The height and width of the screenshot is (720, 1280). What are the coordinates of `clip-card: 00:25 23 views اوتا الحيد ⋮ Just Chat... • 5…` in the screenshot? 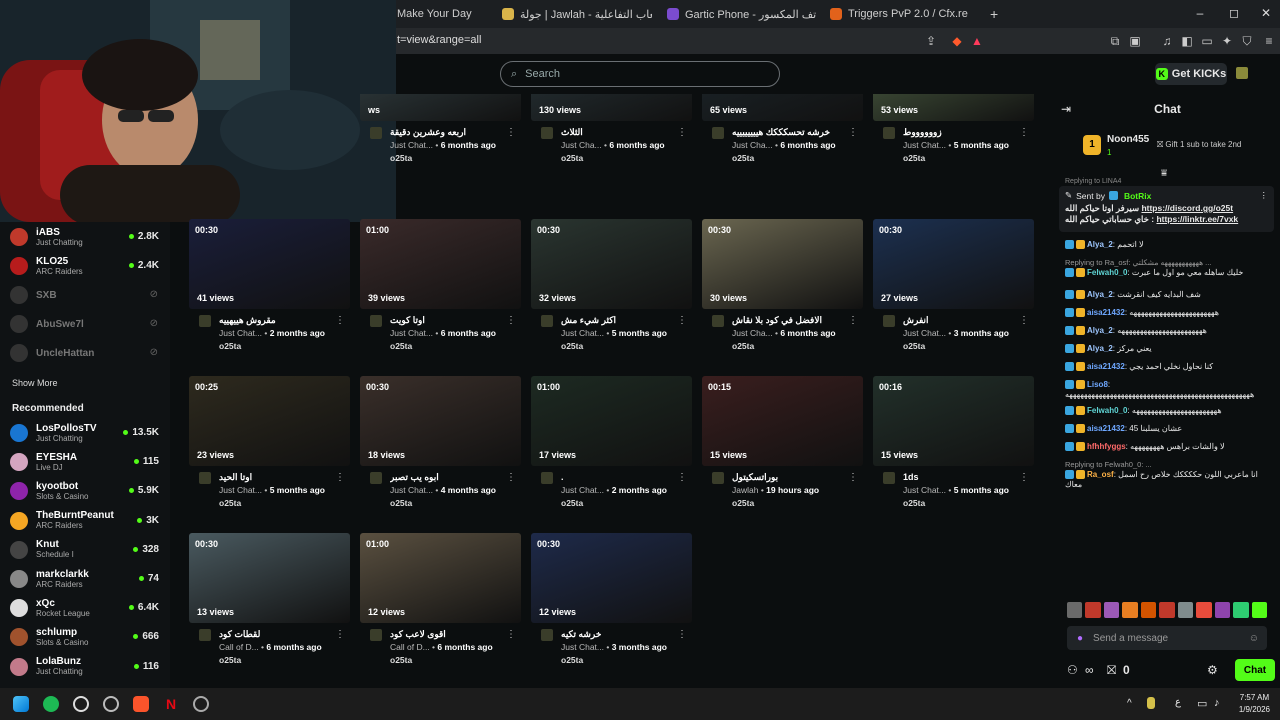 It's located at (269, 446).